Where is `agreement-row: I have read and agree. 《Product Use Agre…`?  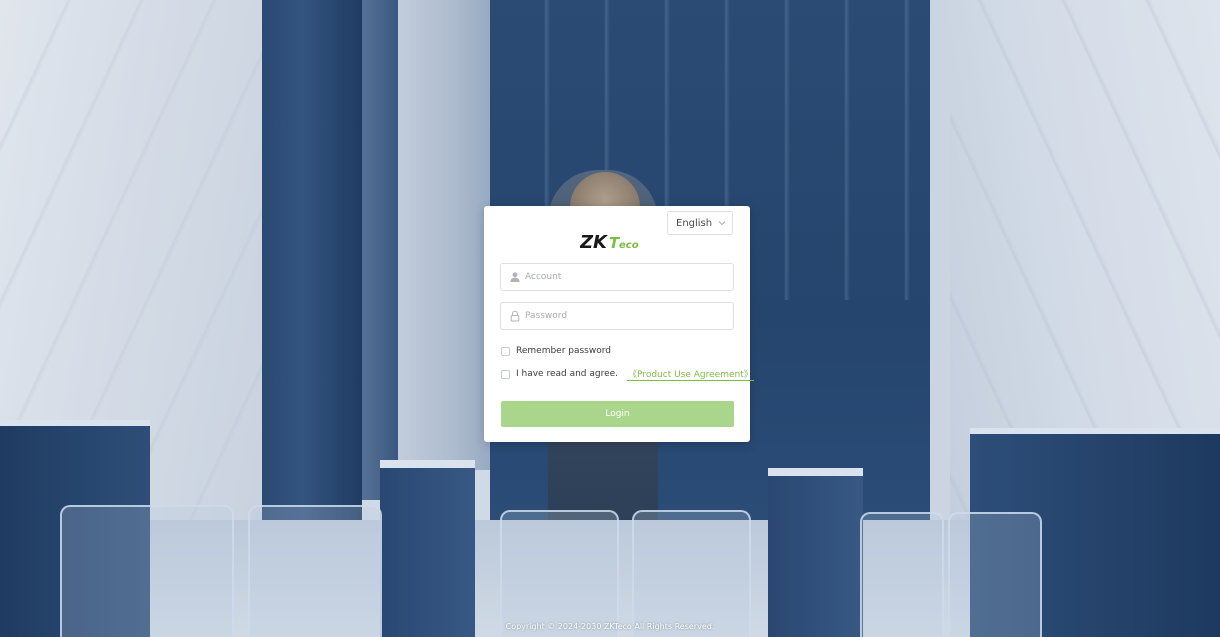 agreement-row: I have read and agree. 《Product Use Agre… is located at coordinates (627, 374).